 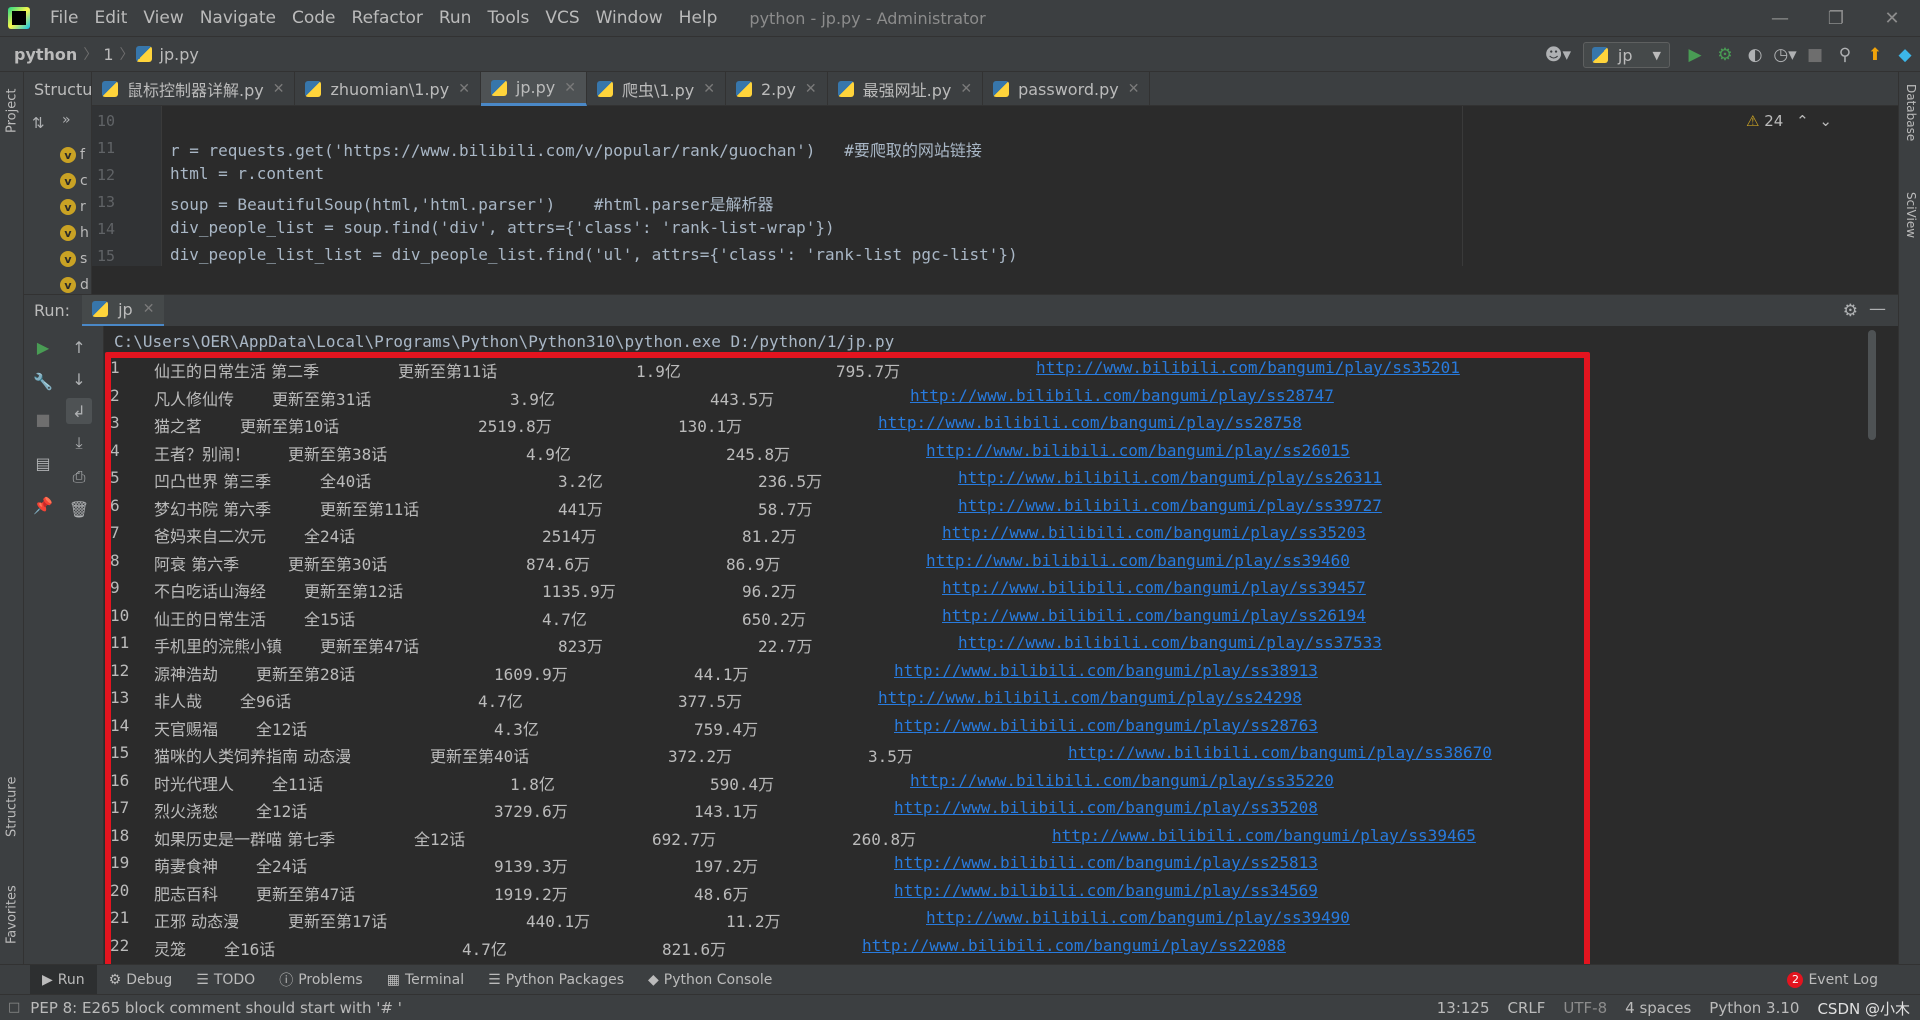 What do you see at coordinates (43, 505) in the screenshot?
I see `pin-icon: 📌` at bounding box center [43, 505].